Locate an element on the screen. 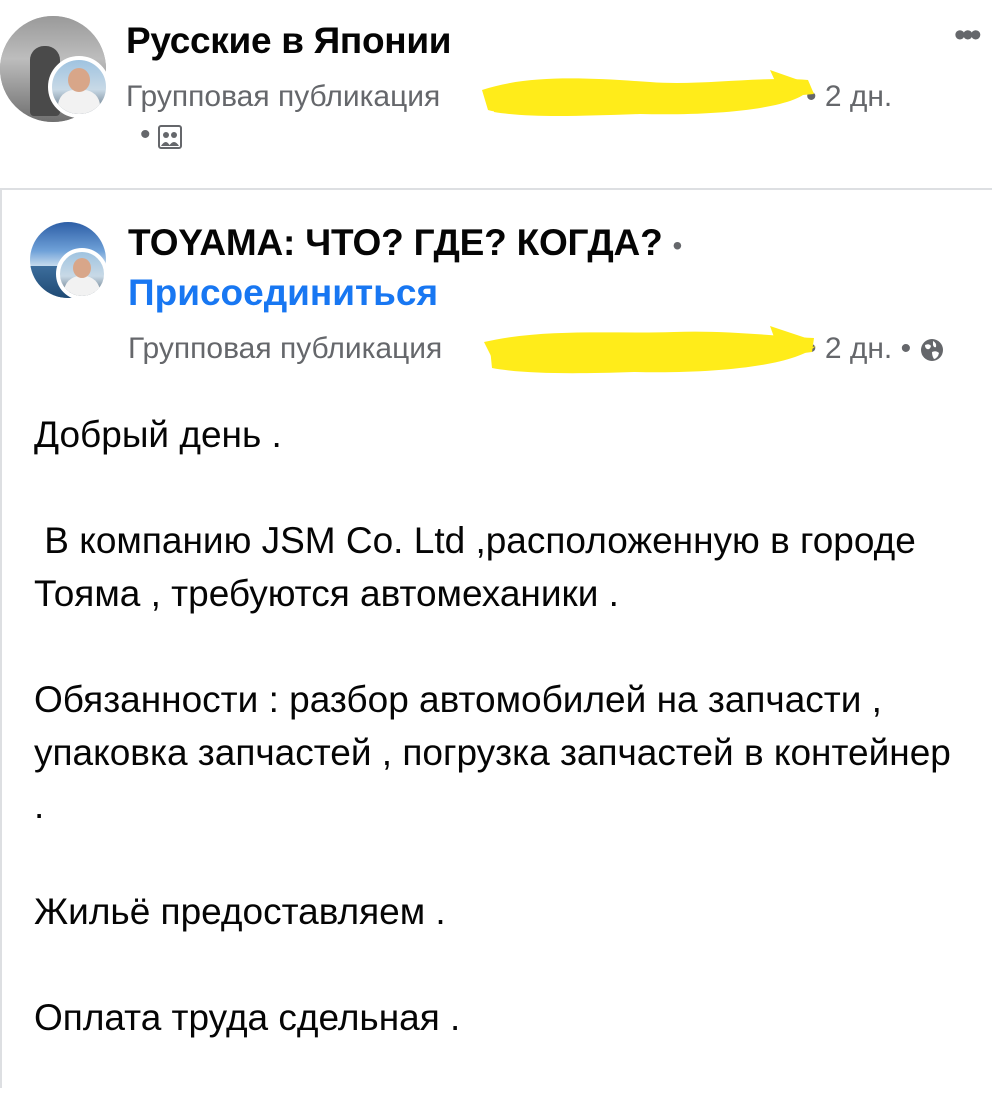  group-post-label: Групповая публикация is located at coordinates (283, 96).